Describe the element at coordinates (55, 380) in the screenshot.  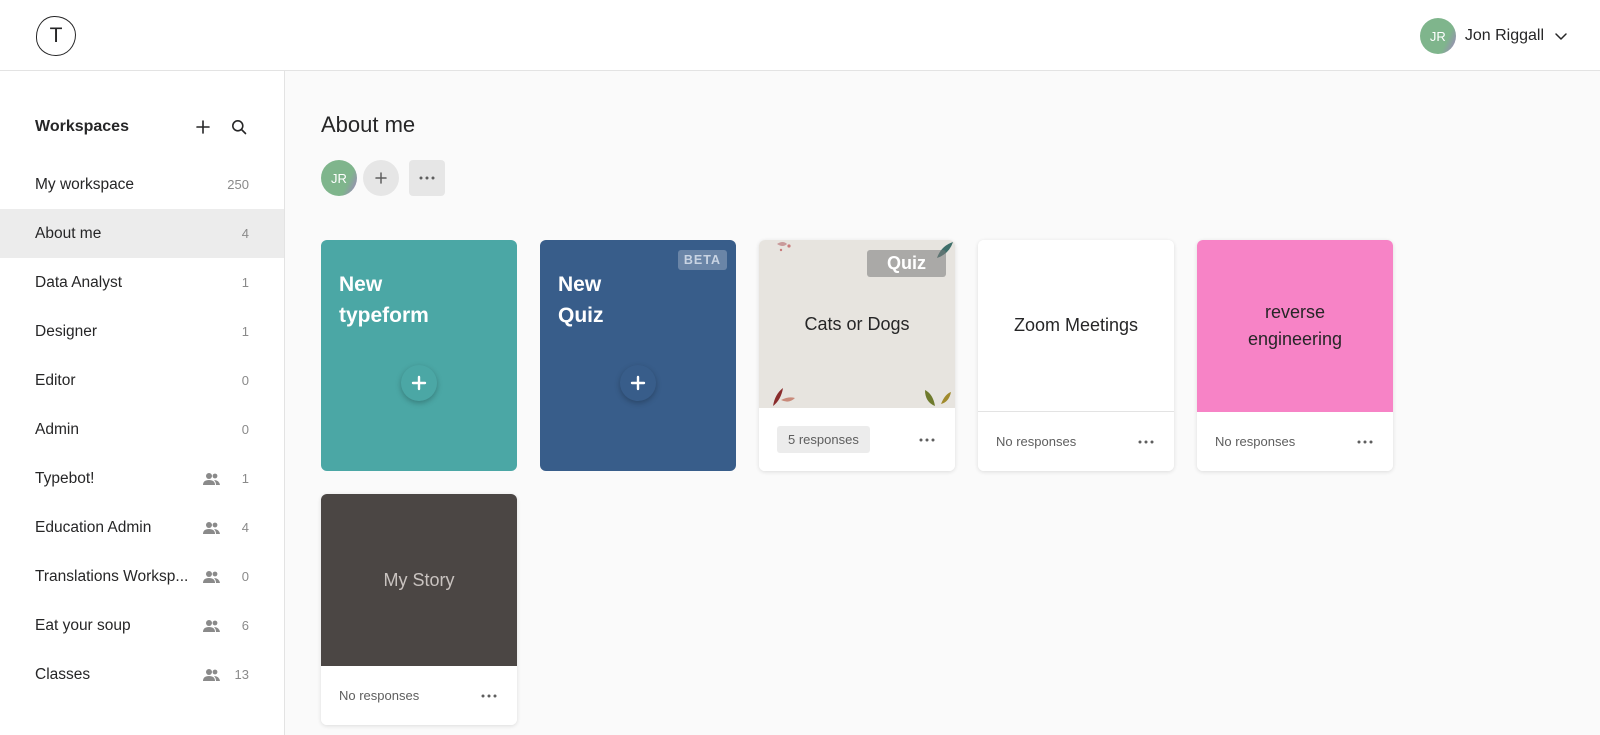
I see `sidebar-item-label: Editor` at that location.